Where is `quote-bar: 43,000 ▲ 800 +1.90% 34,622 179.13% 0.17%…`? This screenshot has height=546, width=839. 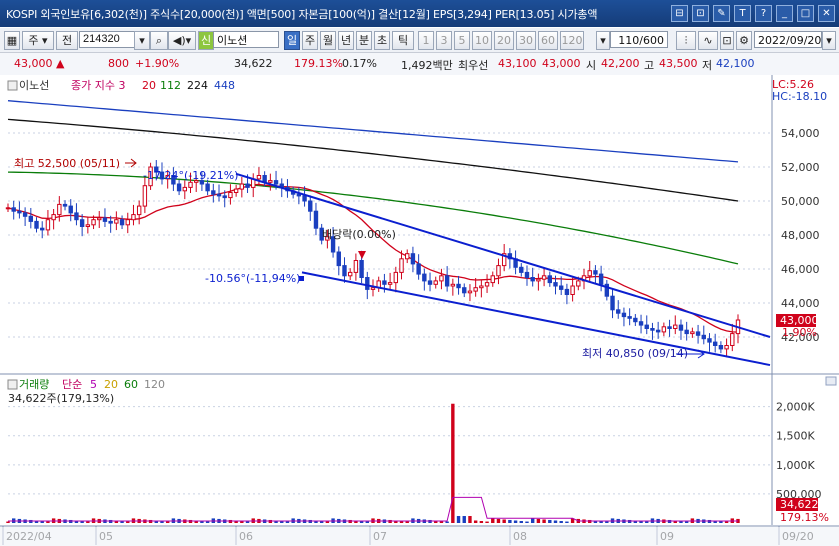
quote-bar: 43,000 ▲ 800 +1.90% 34,622 179.13% 0.17%… is located at coordinates (419, 90).